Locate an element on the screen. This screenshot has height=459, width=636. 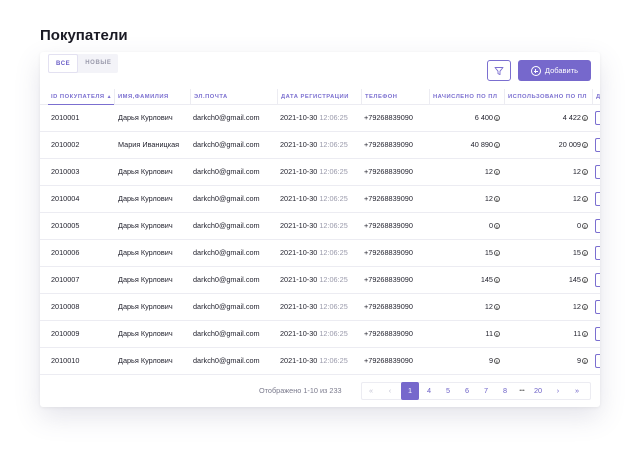
tab-all: ВСЕ is located at coordinates (63, 63).